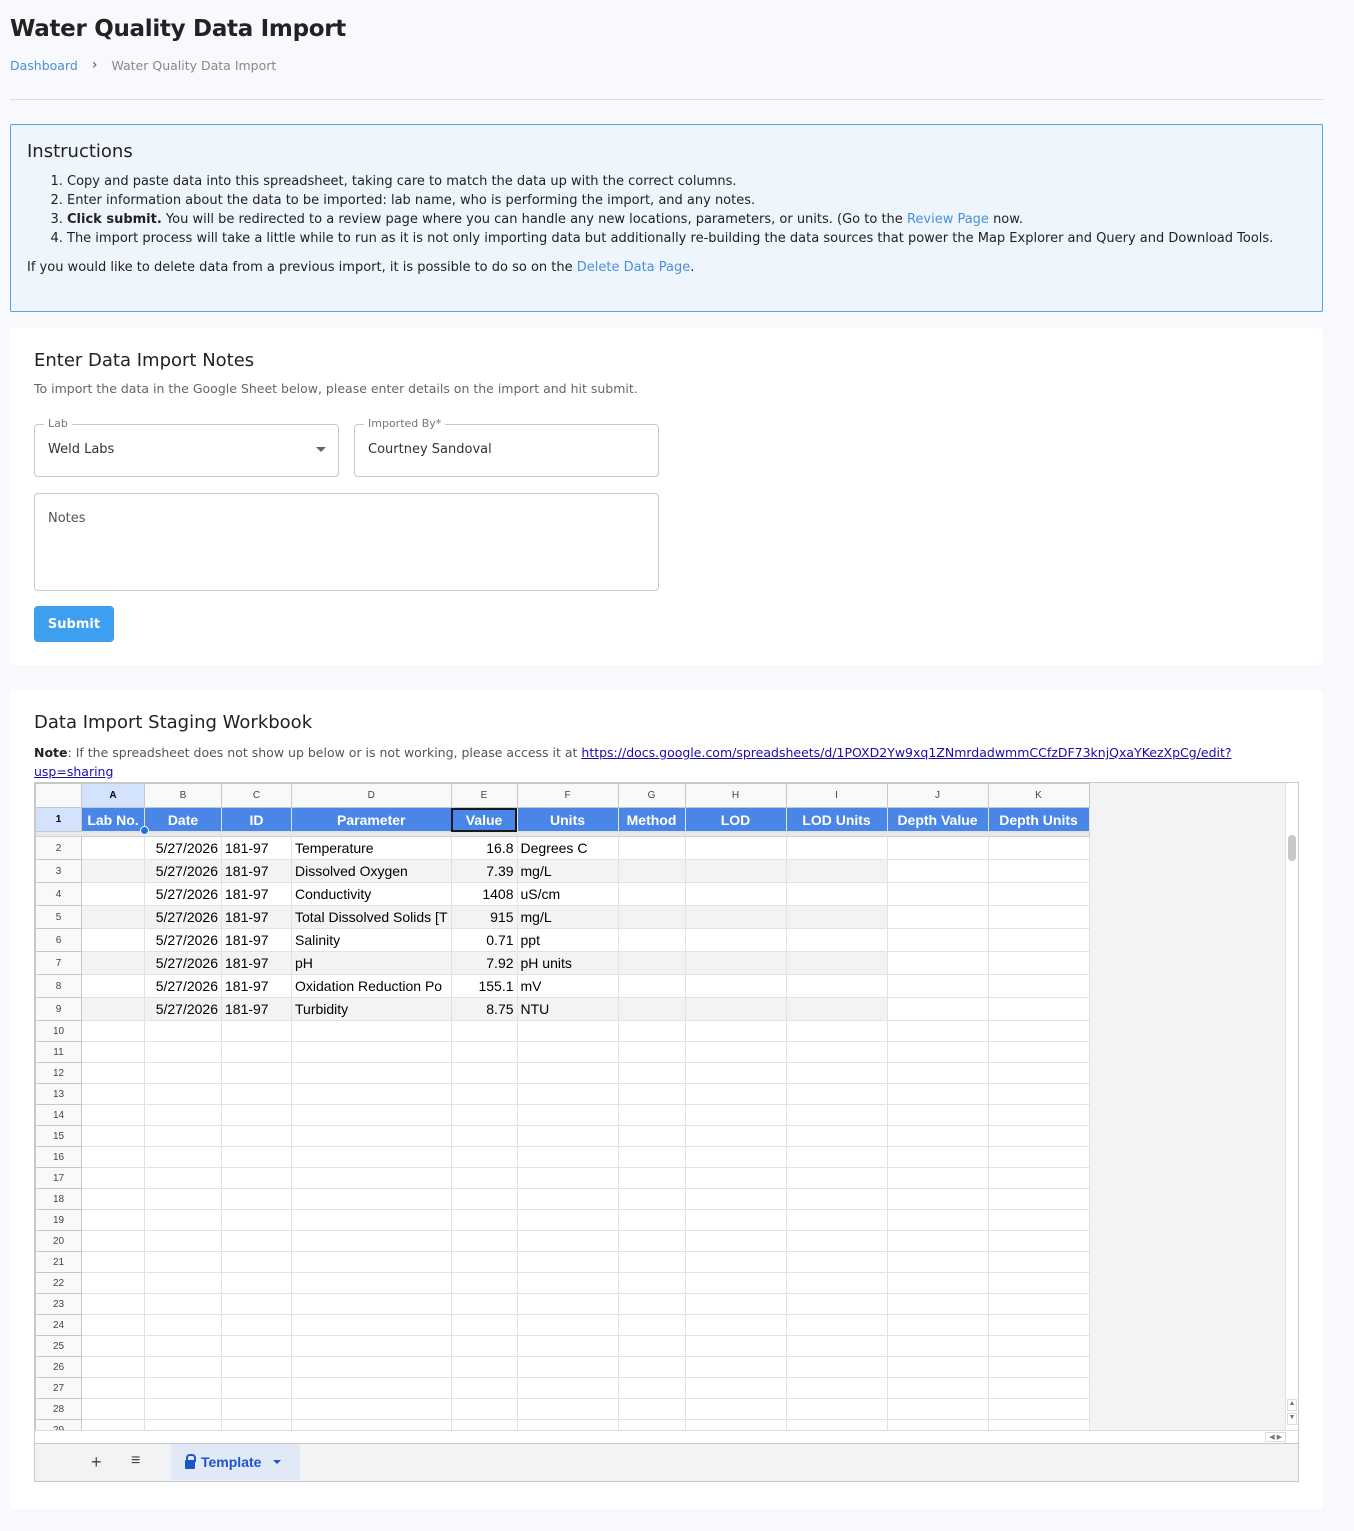  What do you see at coordinates (836, 795) in the screenshot?
I see `column-letter: I` at bounding box center [836, 795].